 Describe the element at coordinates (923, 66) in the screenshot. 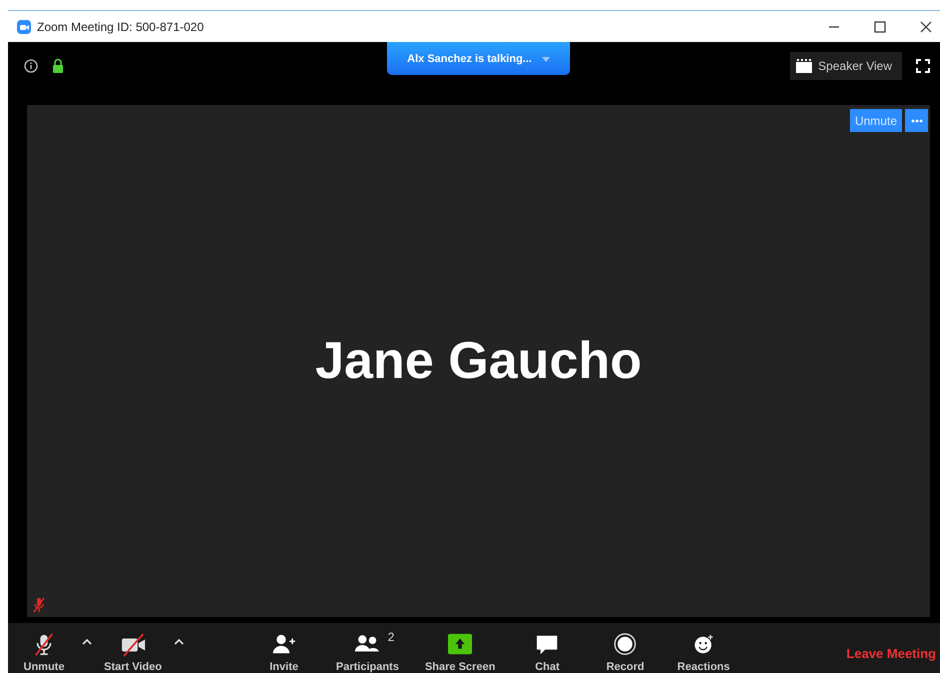

I see `fullscreen-icon` at that location.